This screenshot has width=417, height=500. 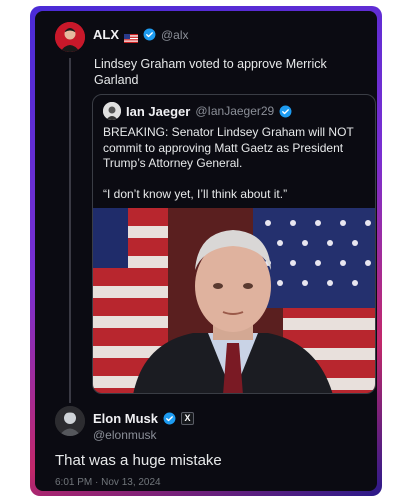 I want to click on thread-line, so click(x=70, y=230).